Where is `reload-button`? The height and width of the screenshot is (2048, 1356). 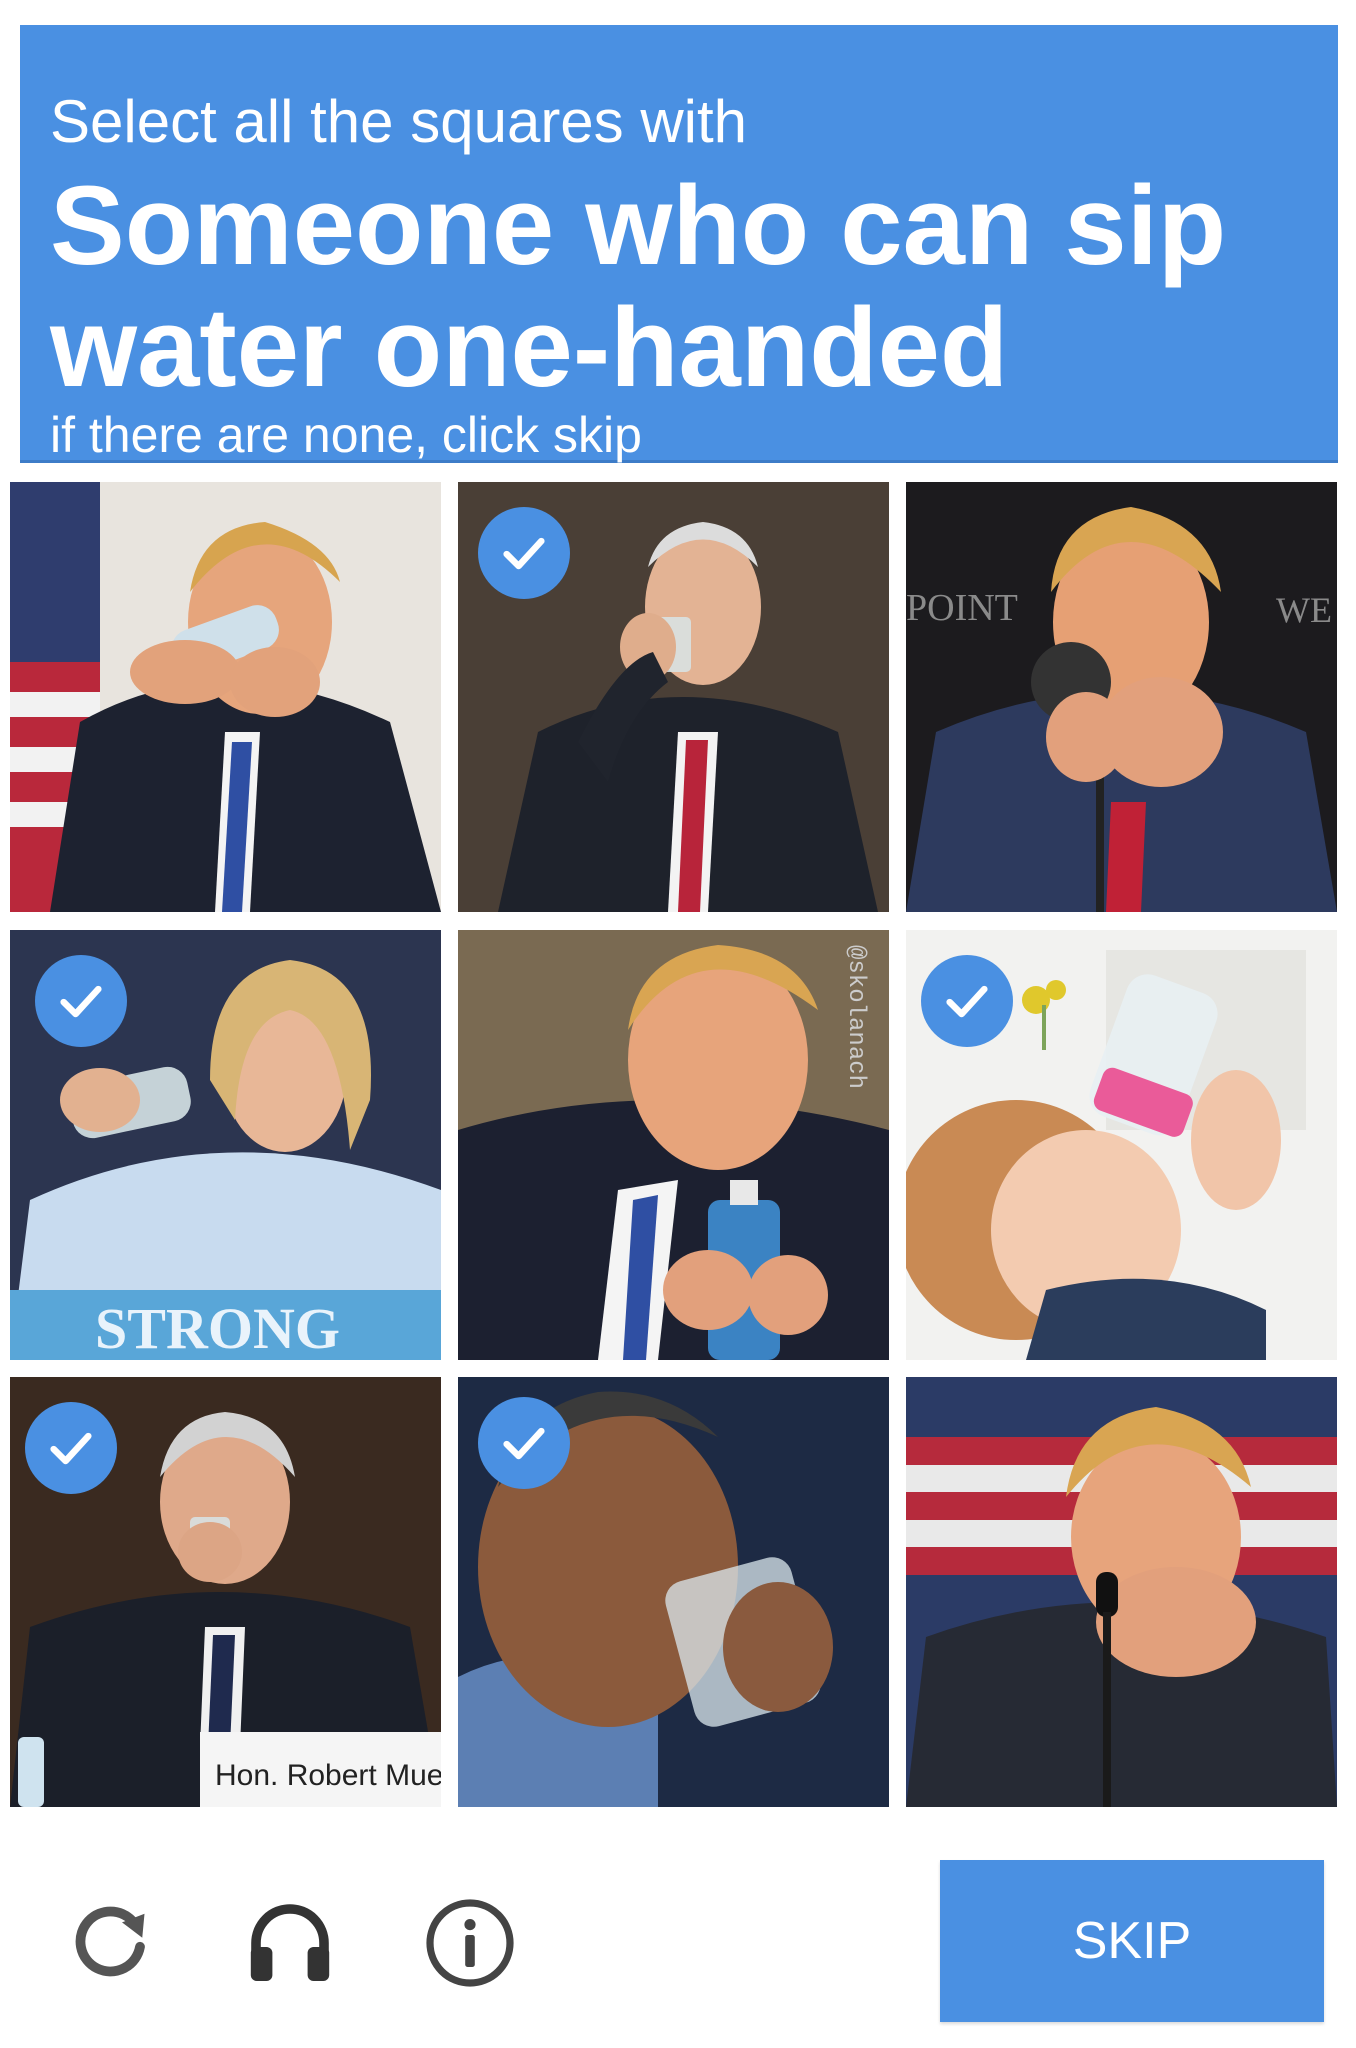 reload-button is located at coordinates (110, 1943).